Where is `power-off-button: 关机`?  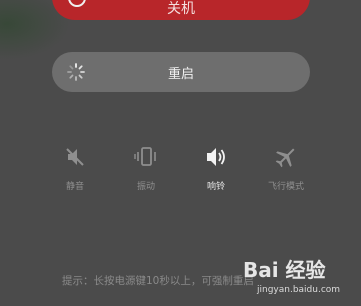 power-off-button: 关机 is located at coordinates (181, 10).